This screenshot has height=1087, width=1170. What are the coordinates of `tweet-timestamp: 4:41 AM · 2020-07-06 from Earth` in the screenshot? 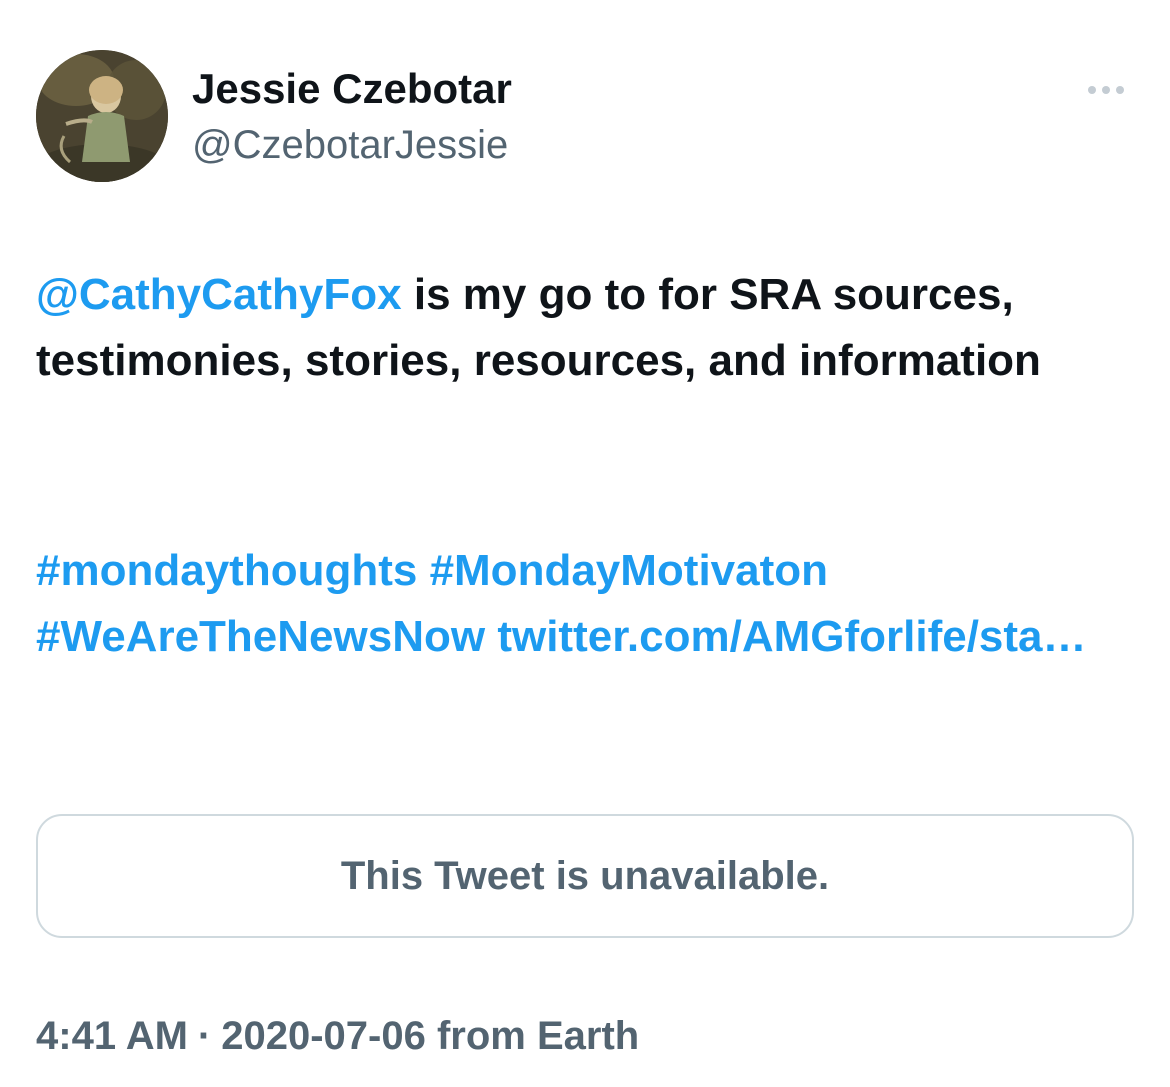 It's located at (337, 1036).